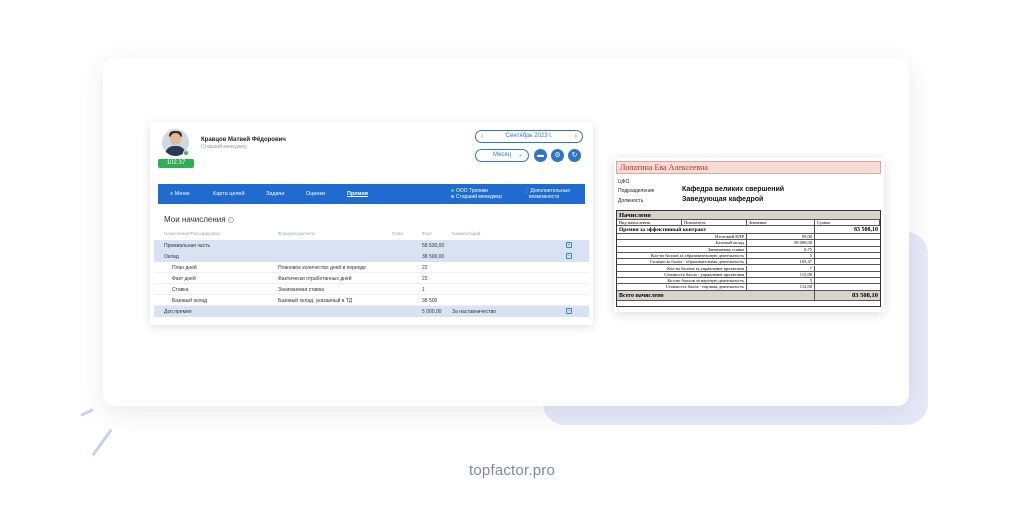 This screenshot has height=505, width=1024. I want to click on settings-button: ⚙, so click(557, 155).